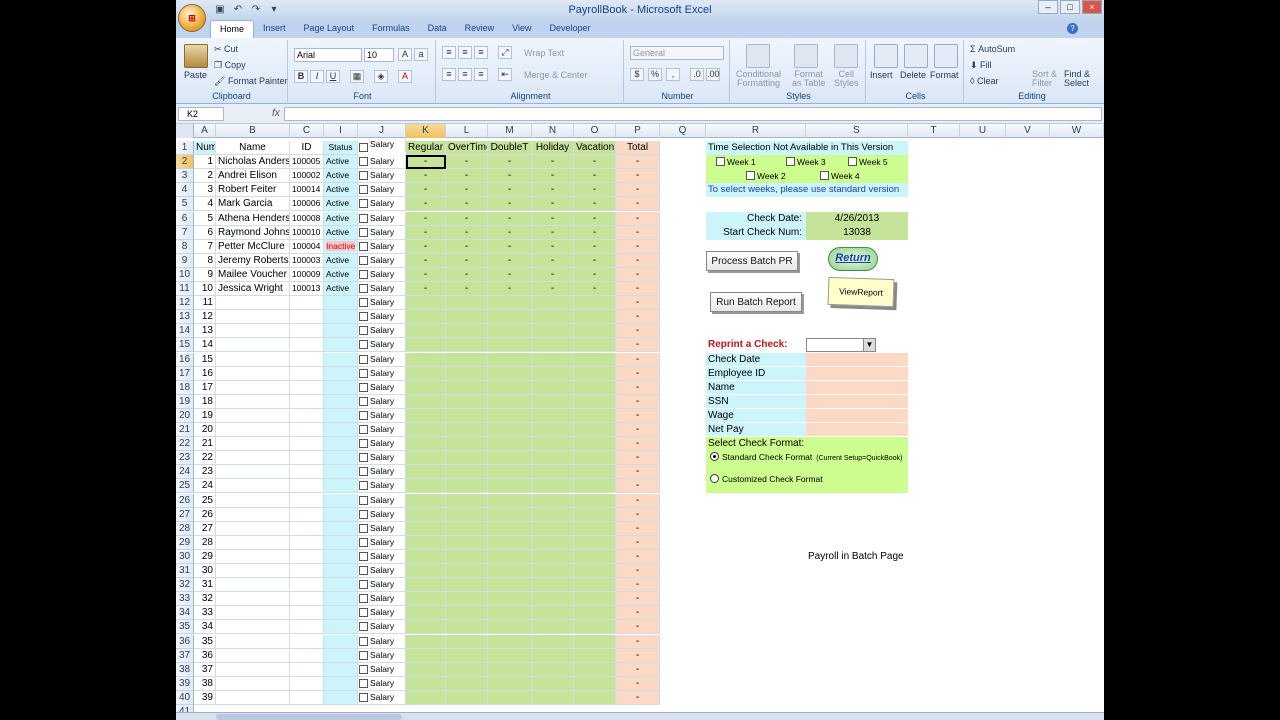  I want to click on column-header-i: I, so click(341, 131).